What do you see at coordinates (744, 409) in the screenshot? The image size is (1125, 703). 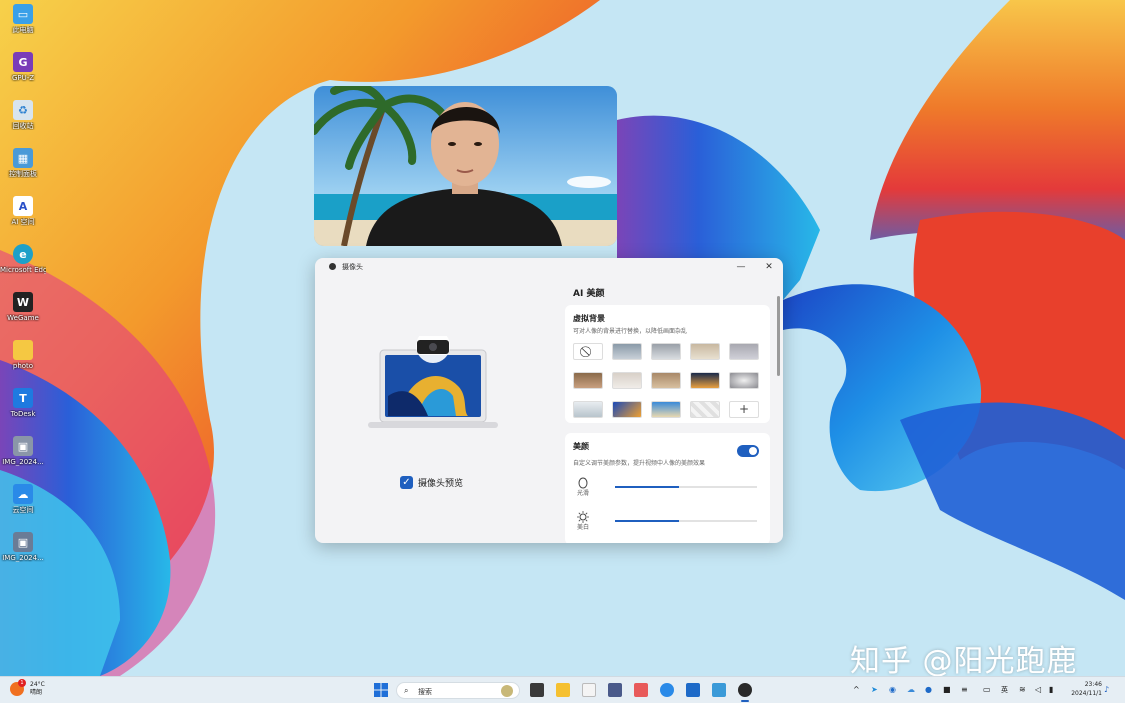 I see `add-background-button: +` at bounding box center [744, 409].